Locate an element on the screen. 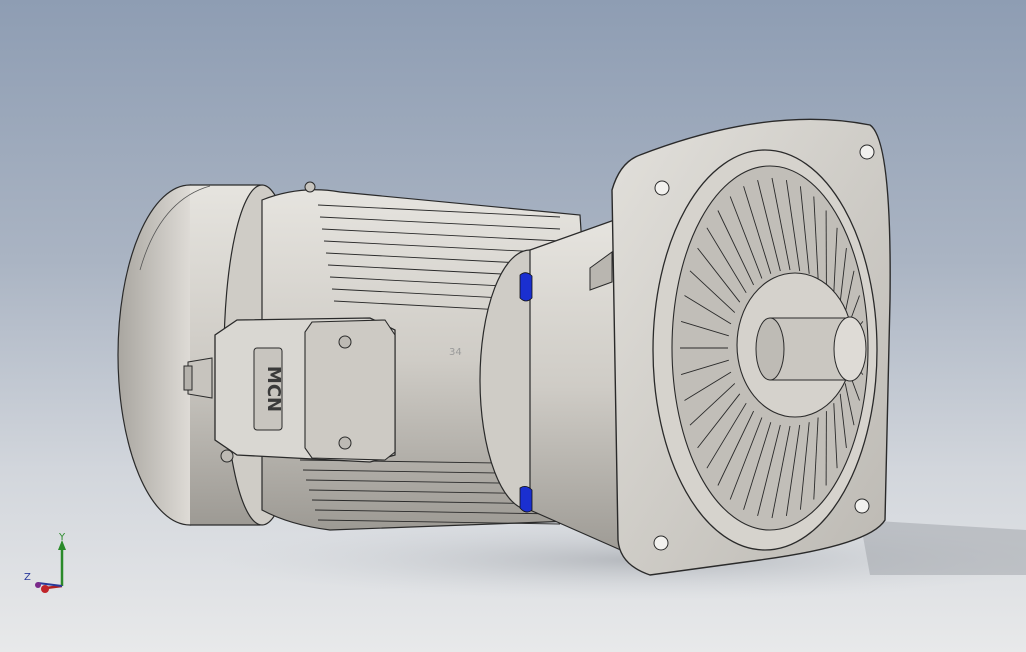 This screenshot has width=1026, height=652. triad-arrows is located at coordinates (50, 566).